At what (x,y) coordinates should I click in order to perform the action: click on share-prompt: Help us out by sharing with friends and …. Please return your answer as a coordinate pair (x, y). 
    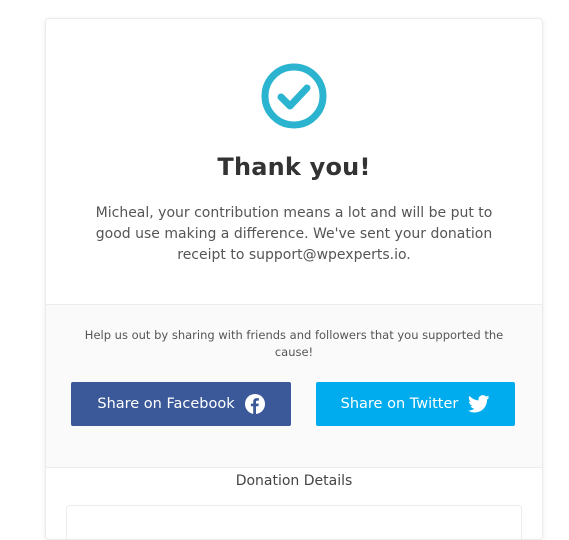
    Looking at the image, I should click on (294, 343).